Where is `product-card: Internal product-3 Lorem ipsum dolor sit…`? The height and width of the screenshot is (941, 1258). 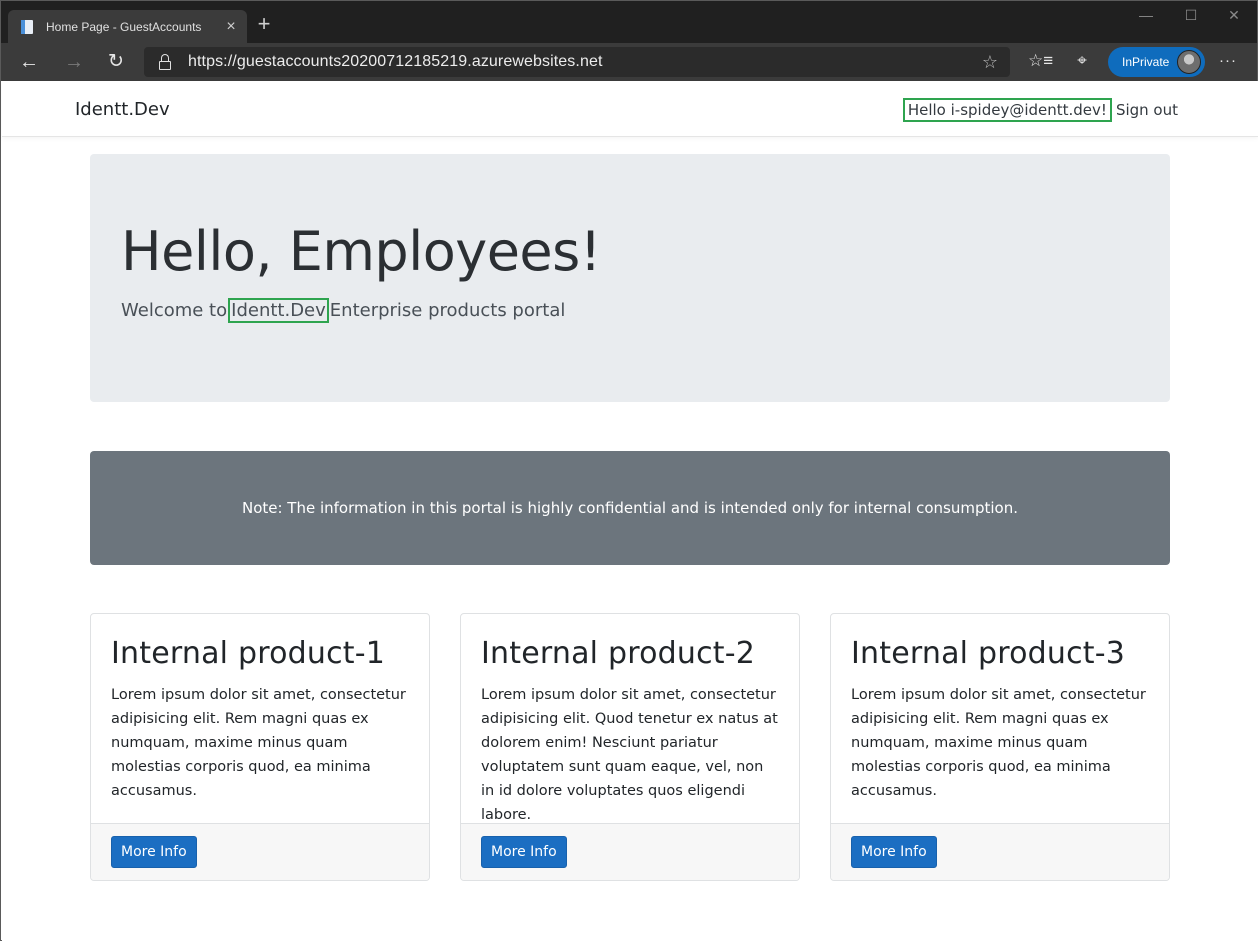 product-card: Internal product-3 Lorem ipsum dolor sit… is located at coordinates (1000, 747).